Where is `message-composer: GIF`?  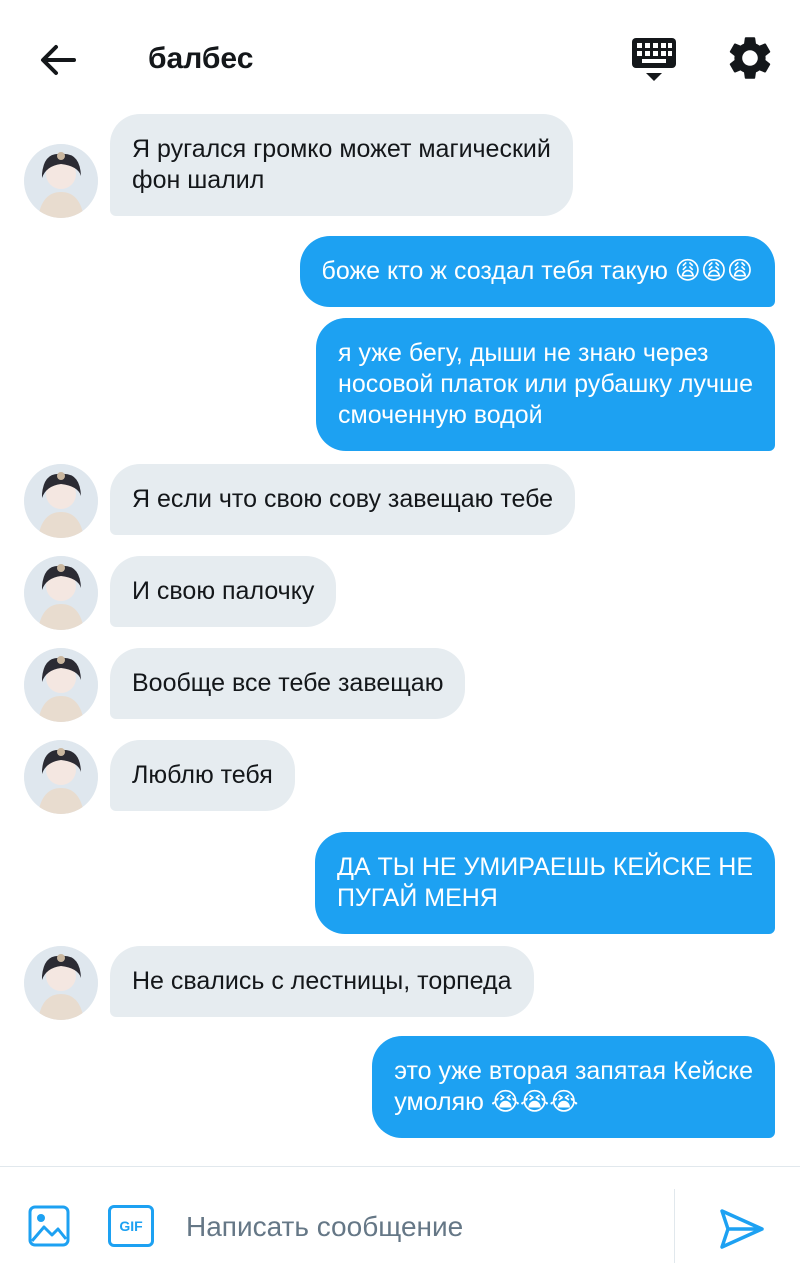 message-composer: GIF is located at coordinates (400, 1223).